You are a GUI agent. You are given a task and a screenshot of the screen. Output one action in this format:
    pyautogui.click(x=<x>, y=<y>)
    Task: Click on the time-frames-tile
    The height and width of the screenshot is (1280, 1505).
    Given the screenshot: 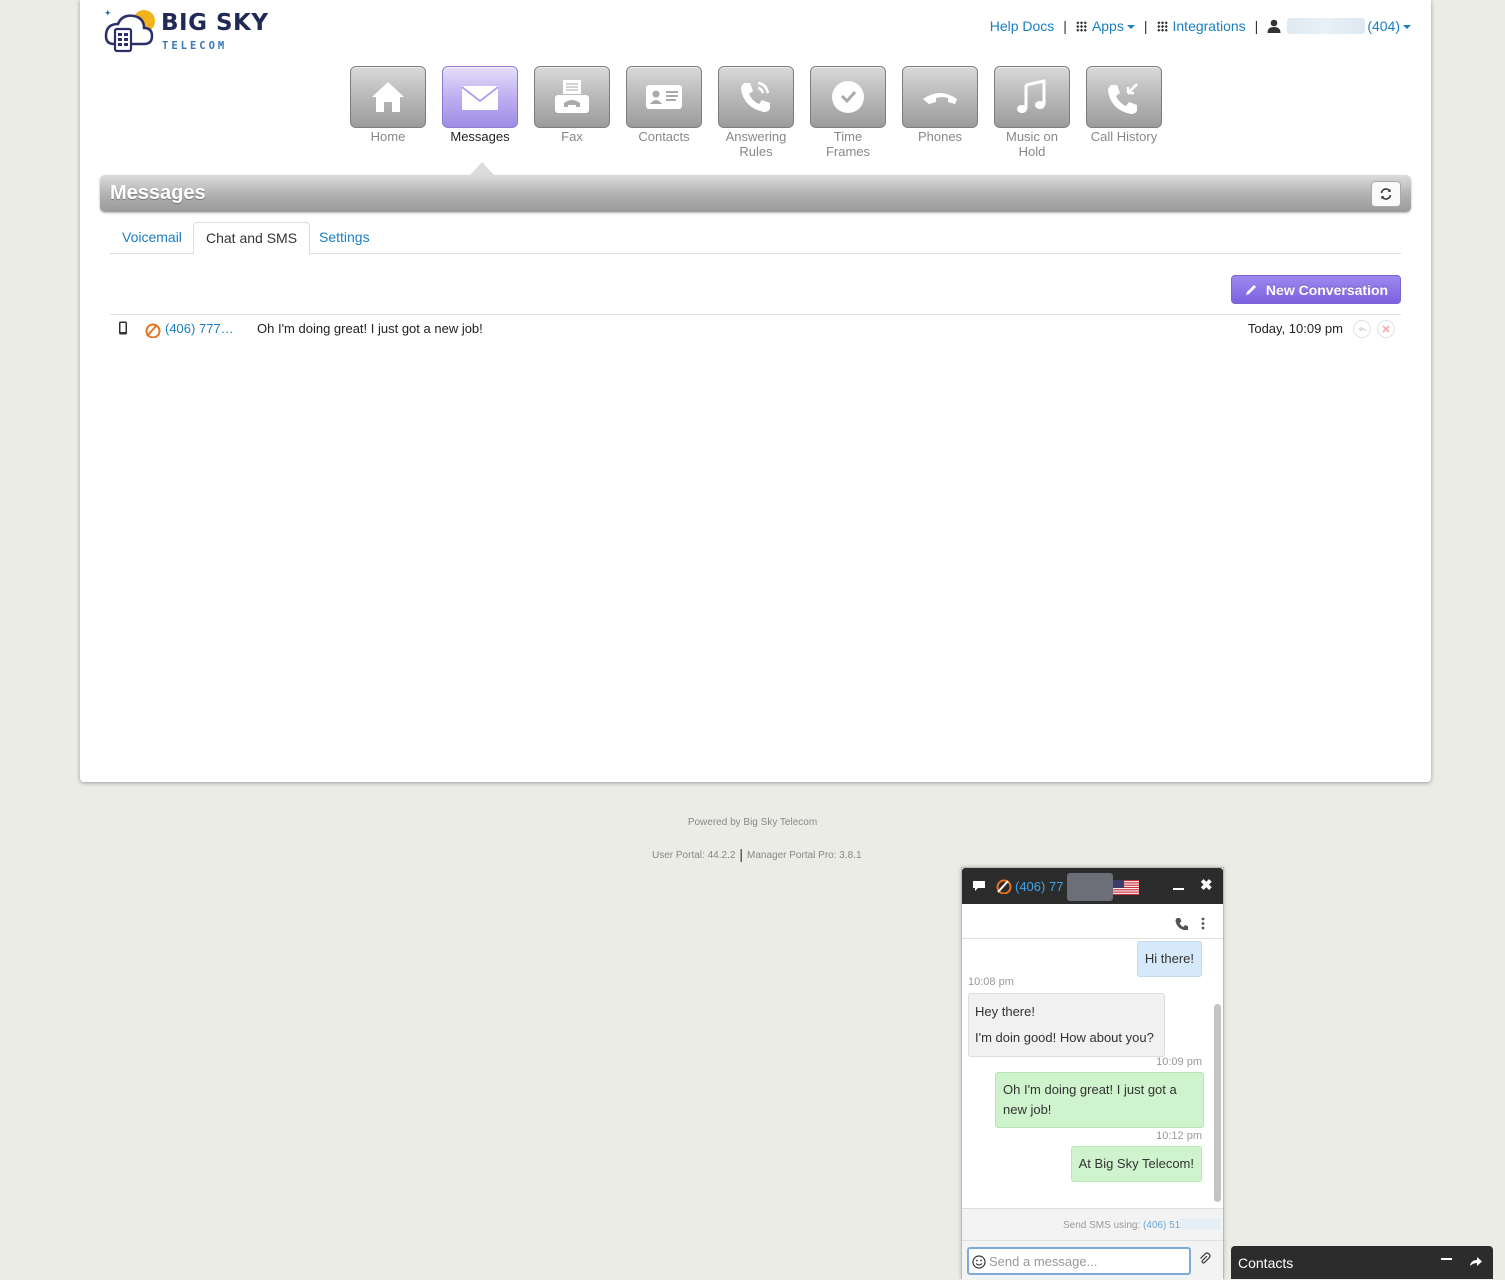 What is the action you would take?
    pyautogui.click(x=848, y=97)
    